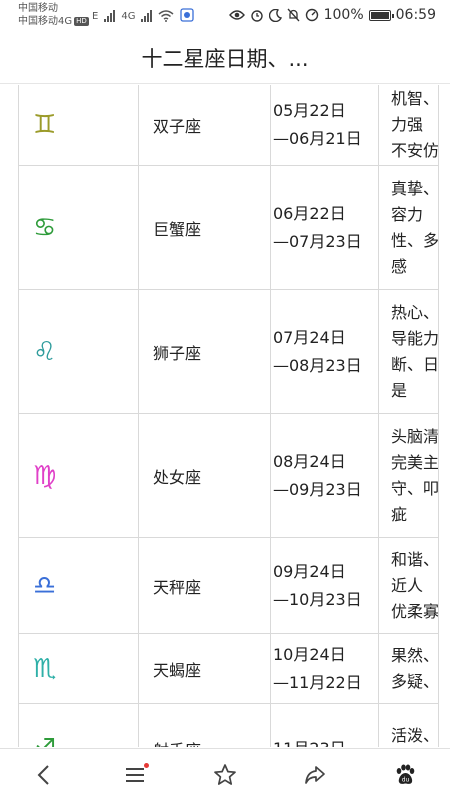 The image size is (450, 800). What do you see at coordinates (399, 390) in the screenshot?
I see `trait-line: 是` at bounding box center [399, 390].